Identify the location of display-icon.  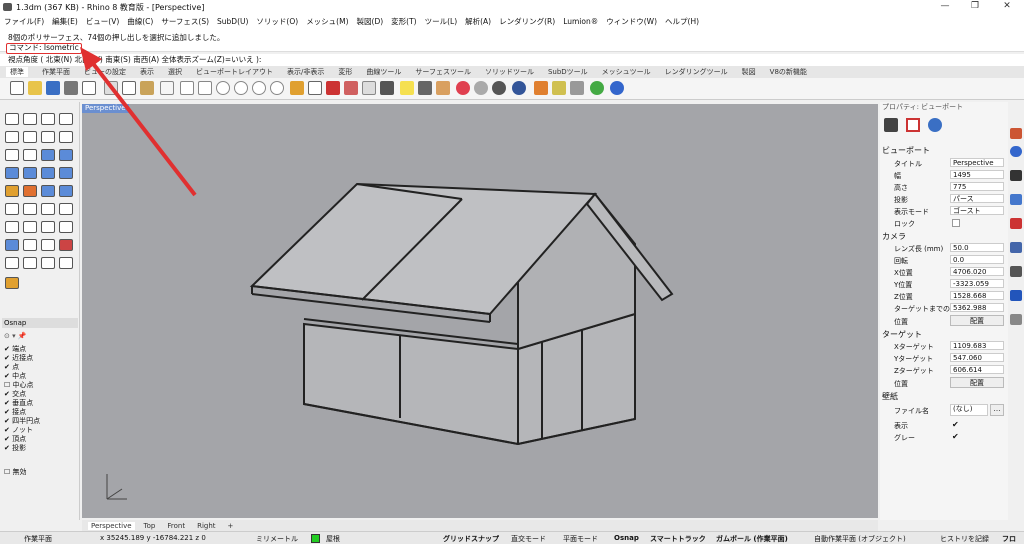
(1016, 175).